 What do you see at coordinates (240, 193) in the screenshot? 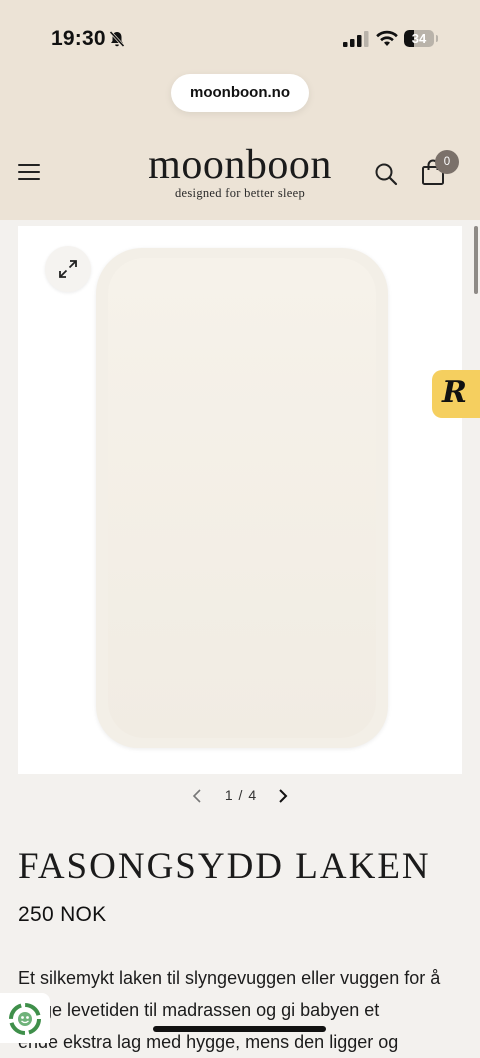
I see `logo-tagline: designed for better sleep` at bounding box center [240, 193].